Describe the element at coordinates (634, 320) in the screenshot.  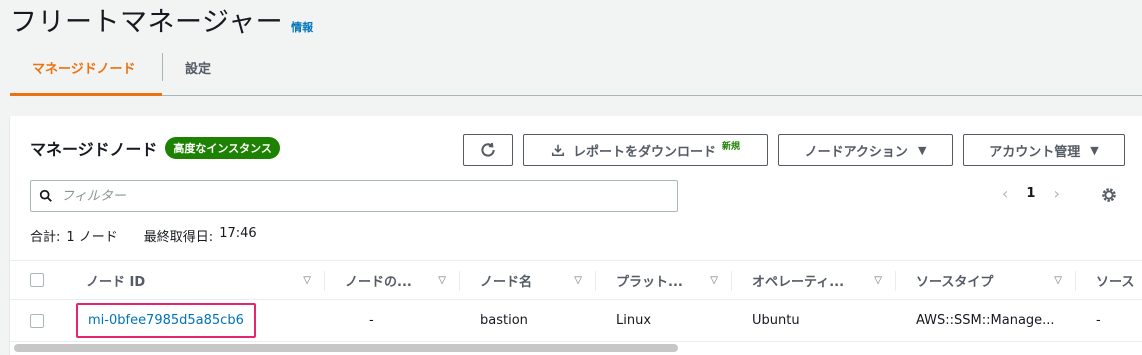
I see `cell-platform: Linux` at that location.